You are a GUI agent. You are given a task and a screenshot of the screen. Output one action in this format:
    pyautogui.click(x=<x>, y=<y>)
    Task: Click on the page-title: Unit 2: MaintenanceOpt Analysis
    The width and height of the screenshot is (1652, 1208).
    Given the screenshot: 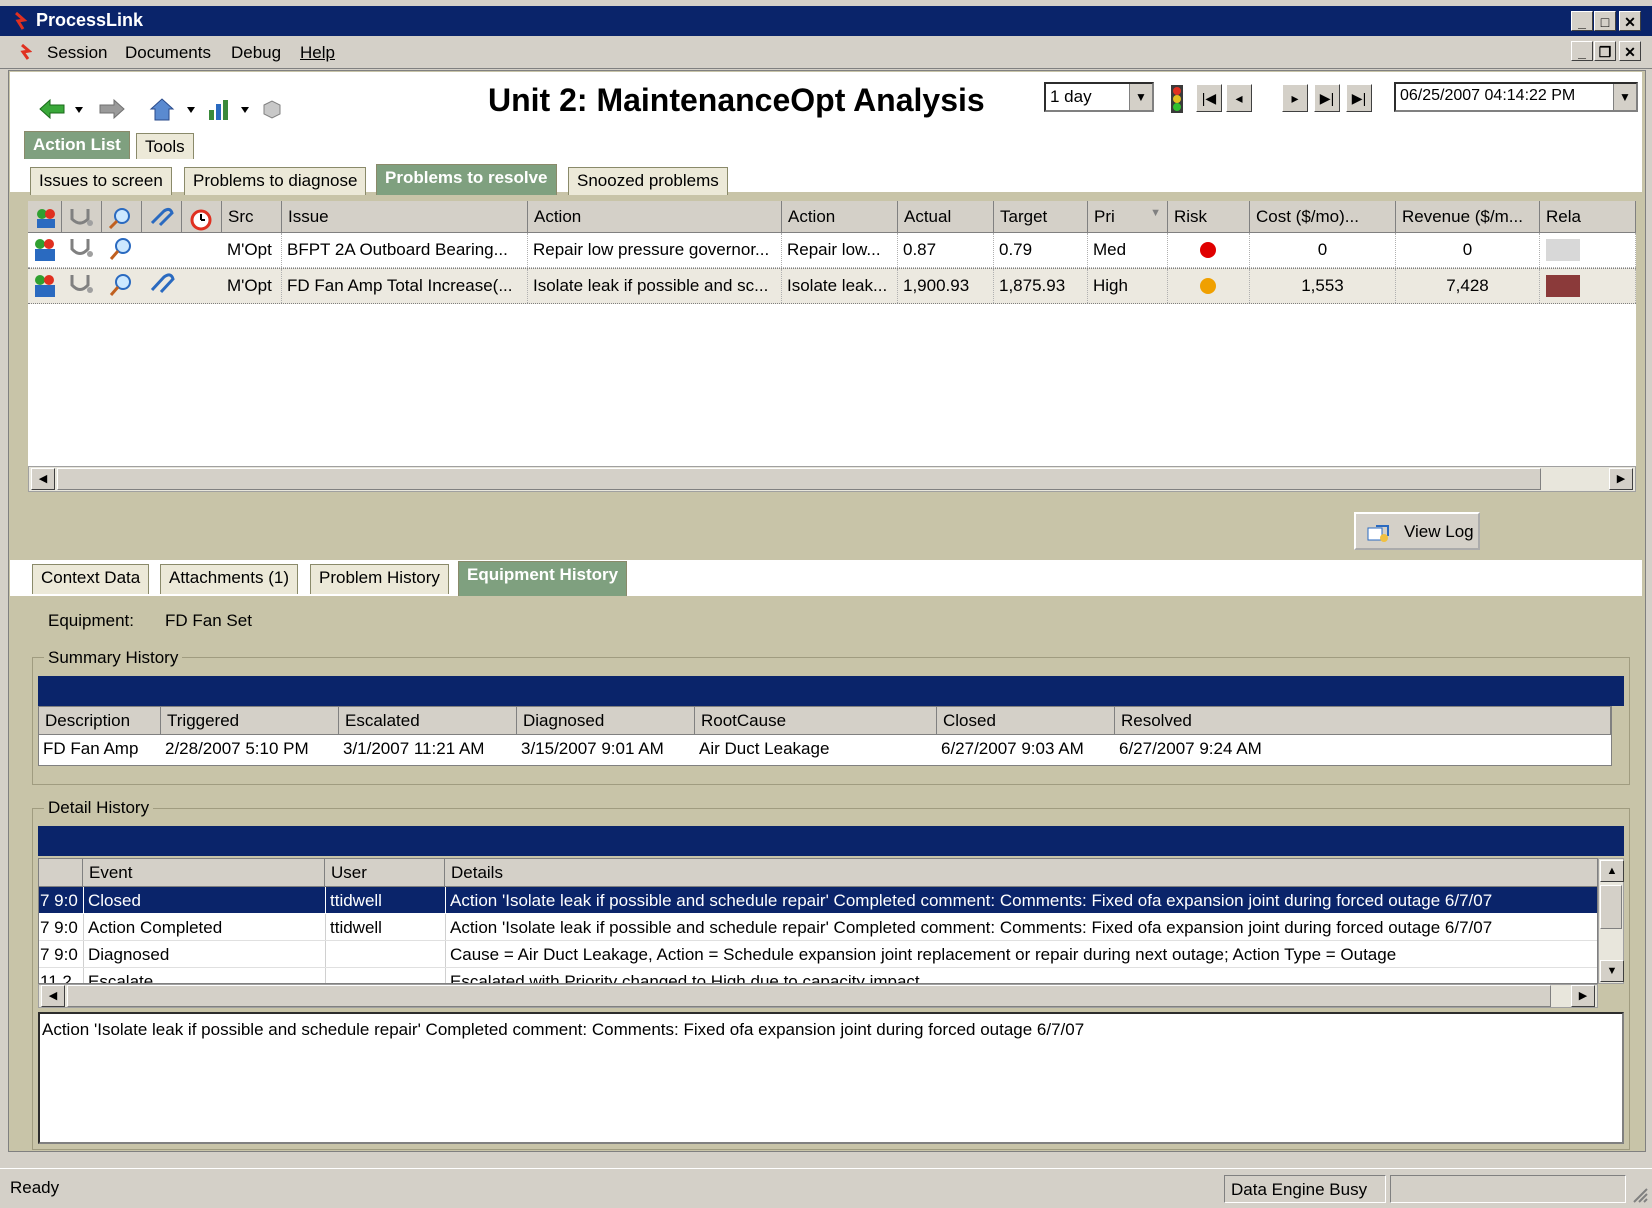 What is the action you would take?
    pyautogui.click(x=736, y=100)
    